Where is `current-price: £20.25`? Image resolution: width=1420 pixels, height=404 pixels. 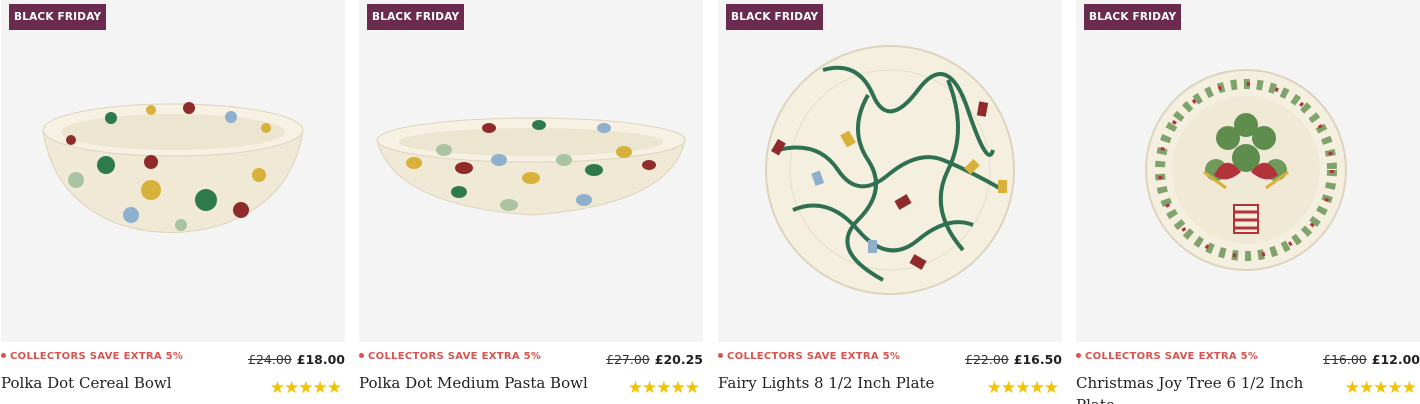 current-price: £20.25 is located at coordinates (678, 359).